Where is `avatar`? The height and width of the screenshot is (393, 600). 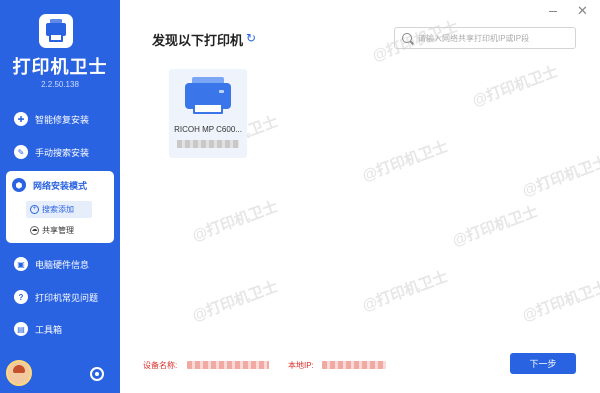
avatar is located at coordinates (19, 373).